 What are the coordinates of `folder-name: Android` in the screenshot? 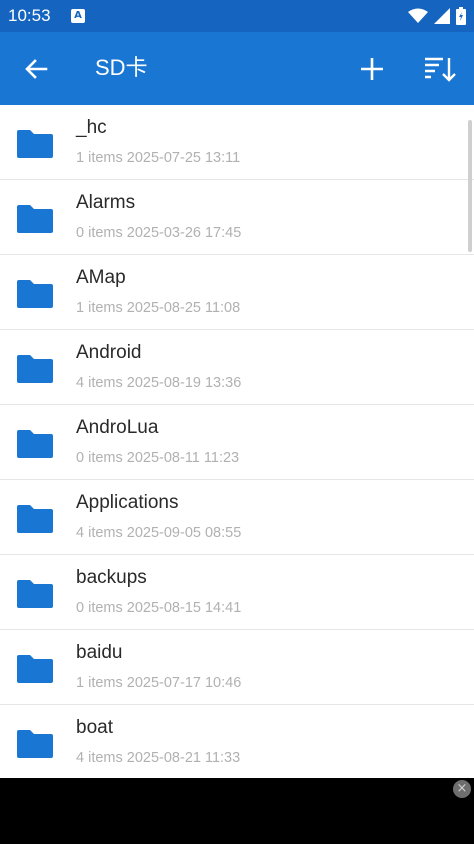 It's located at (109, 352).